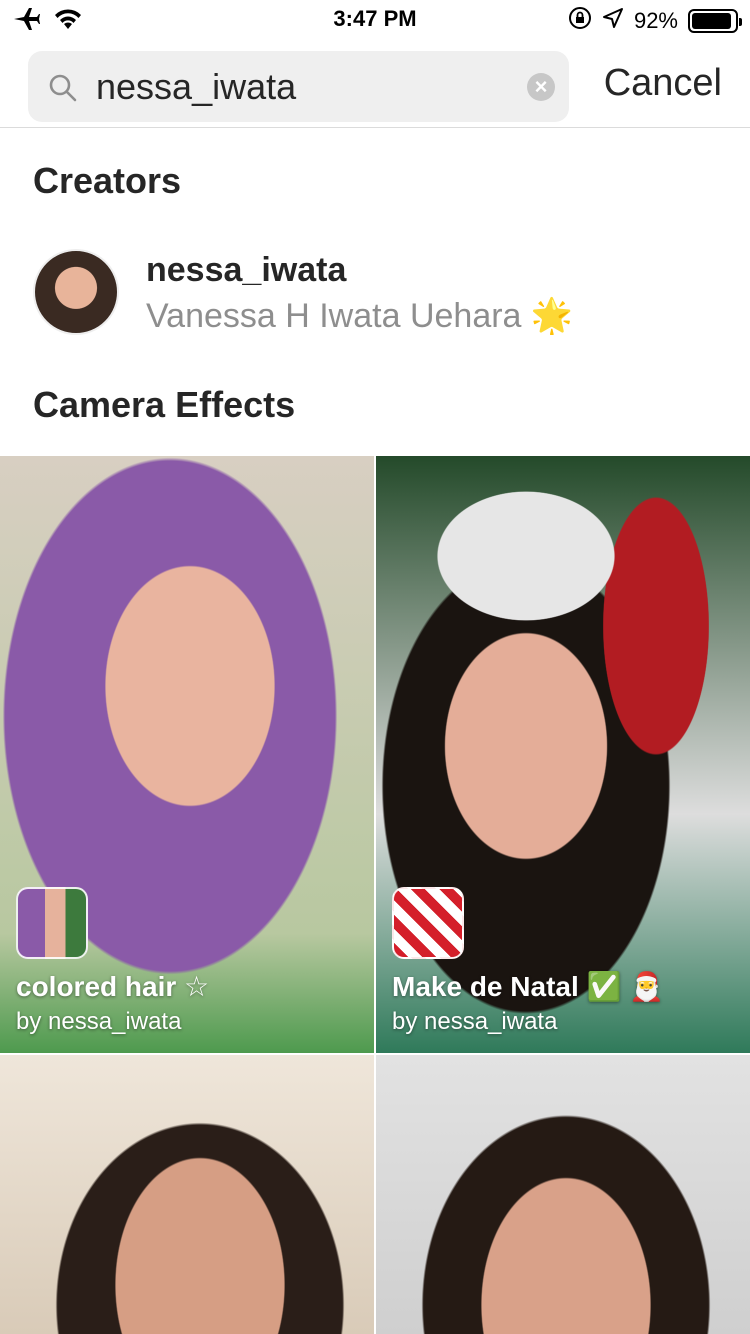 The image size is (750, 1334). Describe the element at coordinates (246, 270) in the screenshot. I see `creator-username: nessa_iwata` at that location.